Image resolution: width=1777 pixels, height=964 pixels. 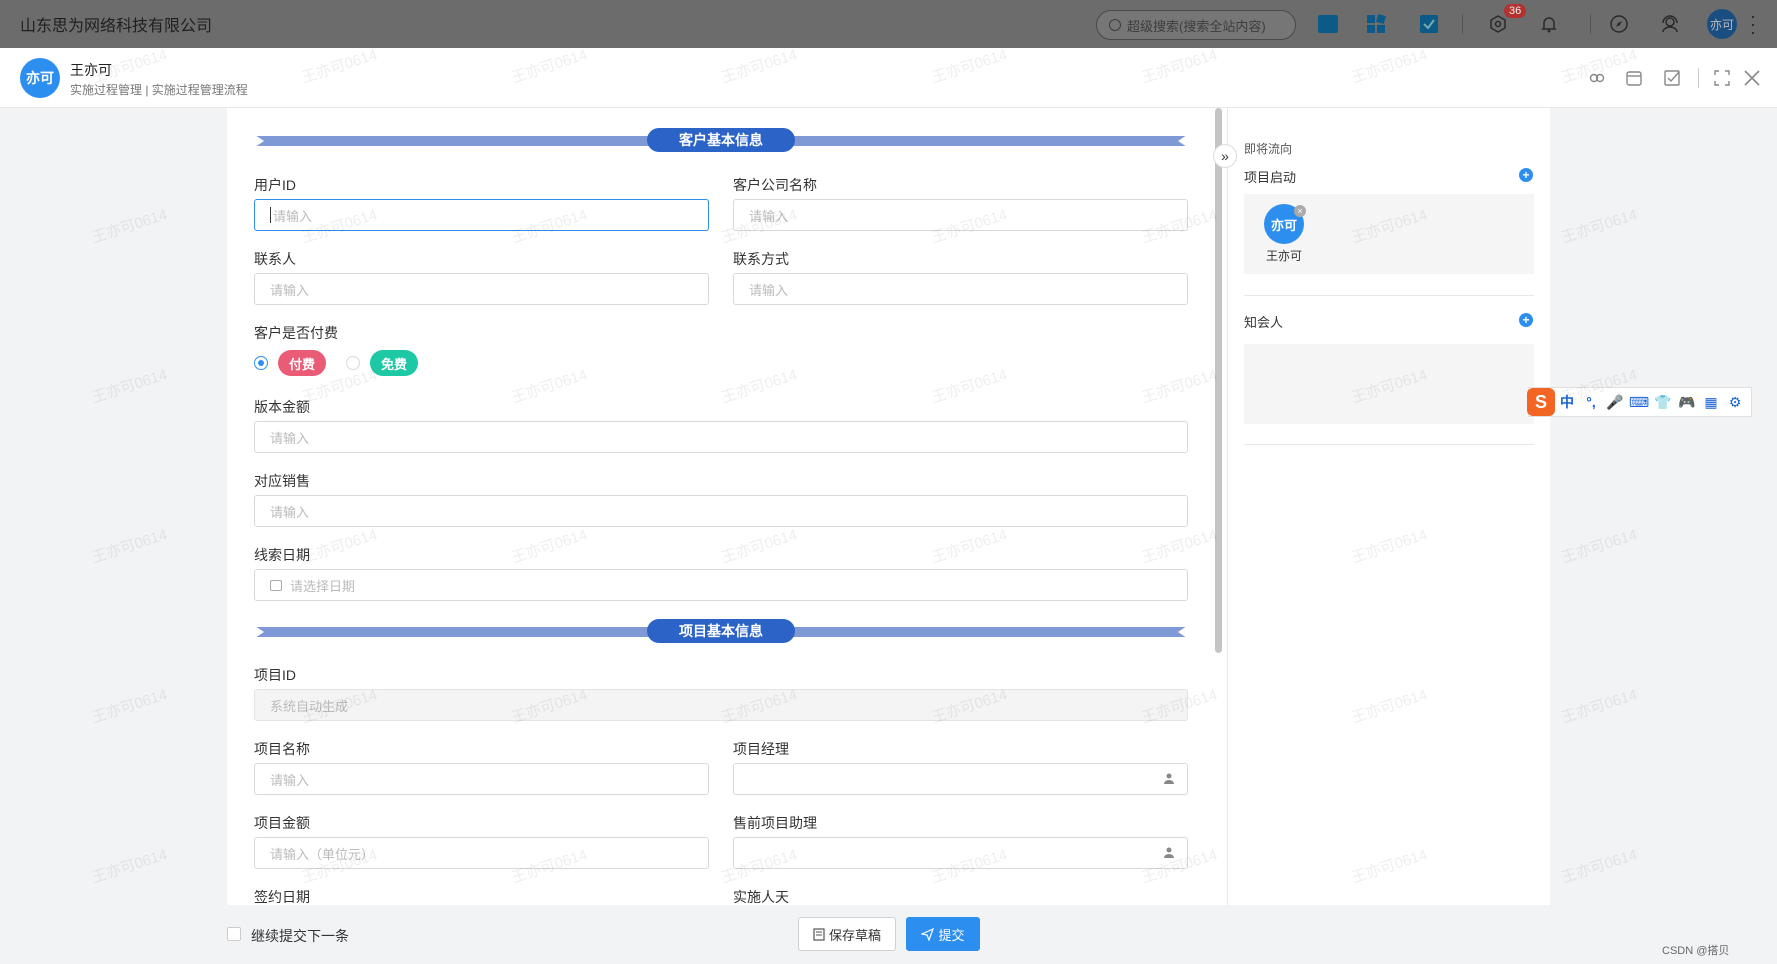 I want to click on save-draft-button: 保存草稿, so click(x=847, y=934).